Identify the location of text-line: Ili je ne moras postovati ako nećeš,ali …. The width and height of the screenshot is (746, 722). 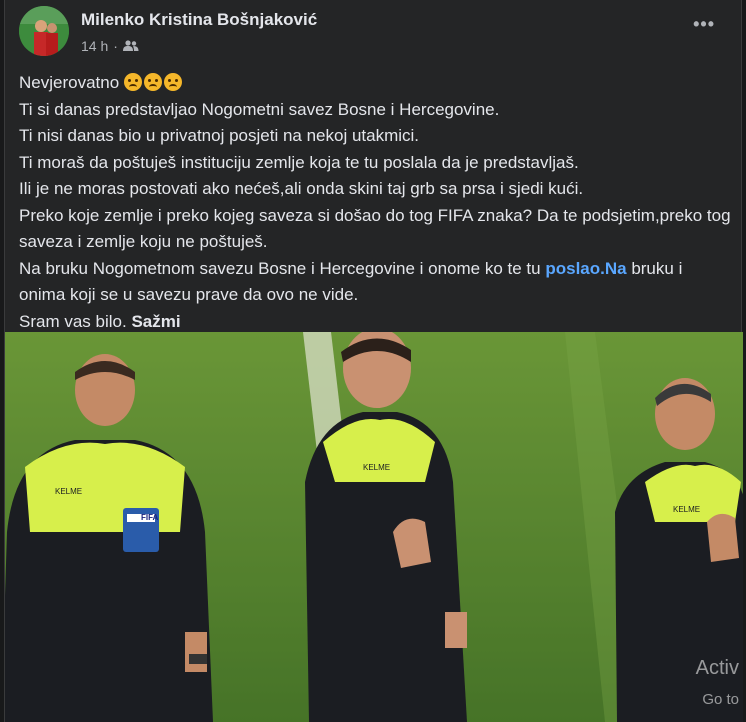
(301, 188).